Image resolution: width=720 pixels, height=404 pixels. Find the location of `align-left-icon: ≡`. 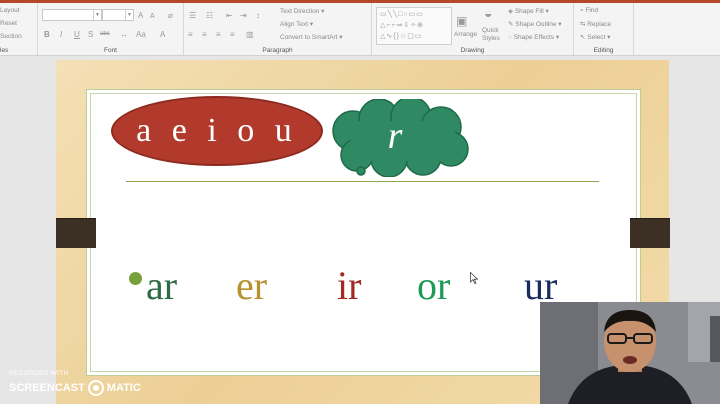

align-left-icon: ≡ is located at coordinates (190, 34).